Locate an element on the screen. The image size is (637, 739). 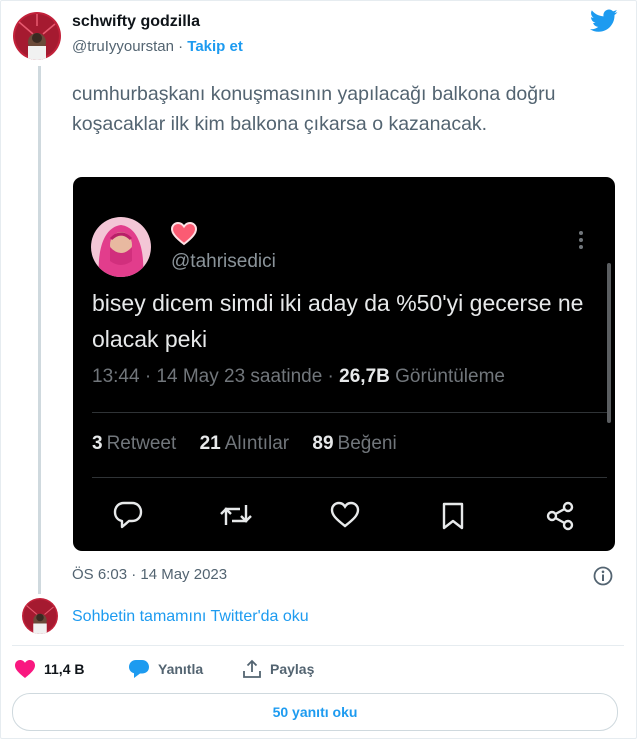
embedded-stats: 3 Retweet 21 Alıntılar 89 Beğeni is located at coordinates (253, 444).